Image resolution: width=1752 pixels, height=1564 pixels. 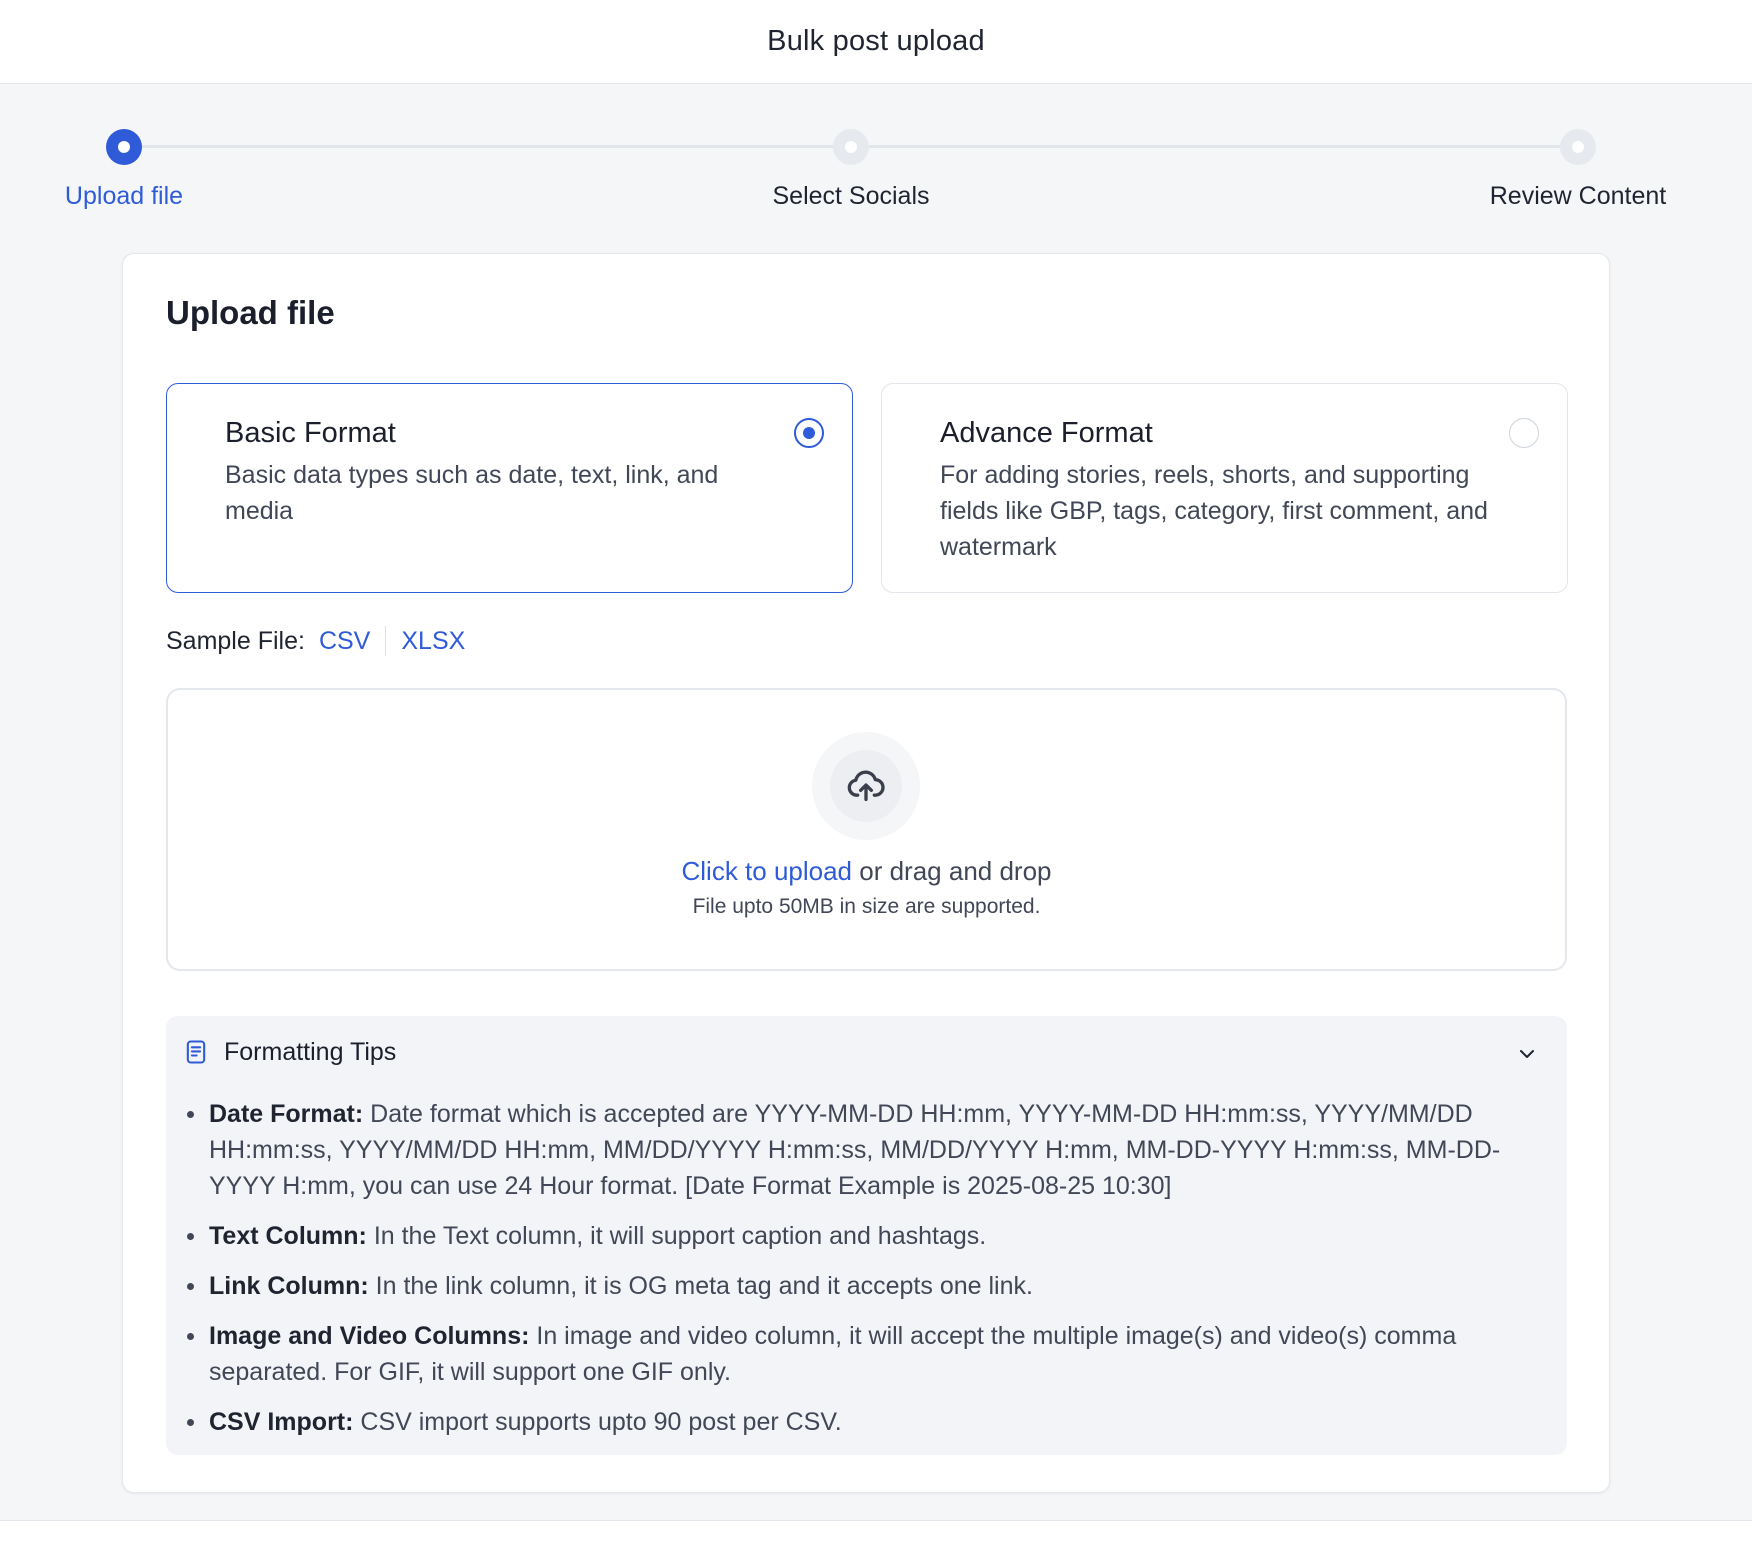 What do you see at coordinates (433, 641) in the screenshot?
I see `sample-xlsx-link: XLSX` at bounding box center [433, 641].